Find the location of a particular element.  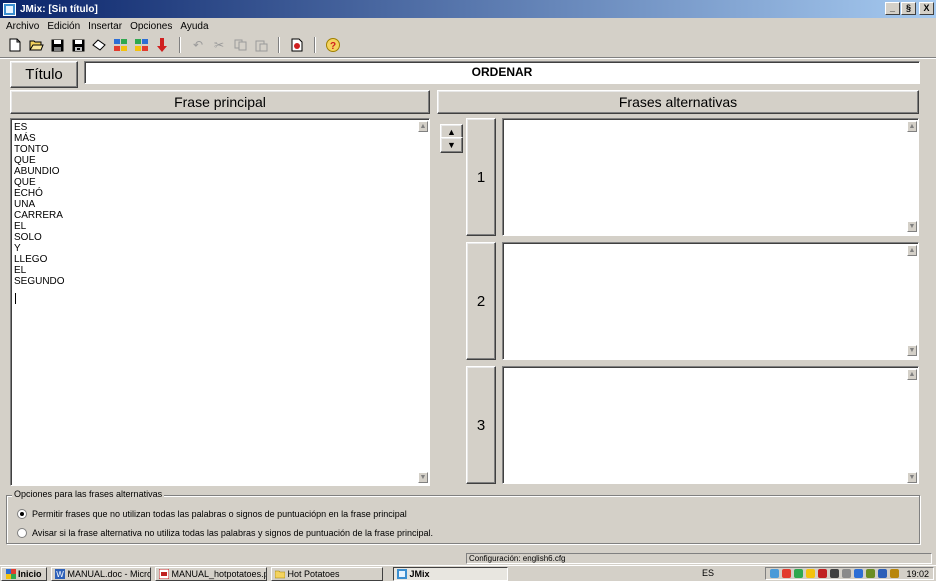

alternative-1-button: 1 is located at coordinates (481, 177).